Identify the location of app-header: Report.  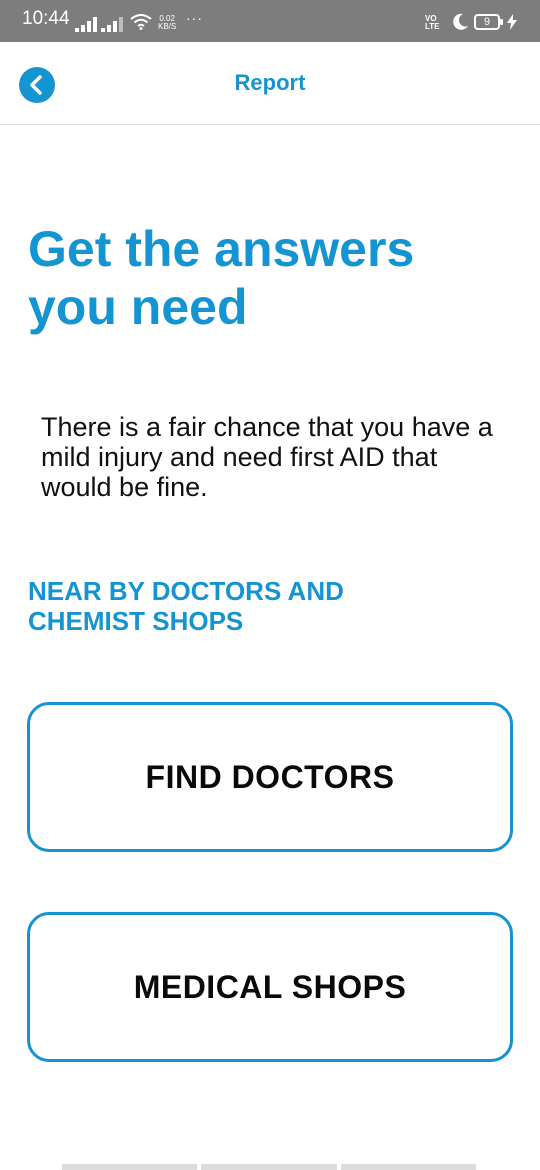
(270, 83).